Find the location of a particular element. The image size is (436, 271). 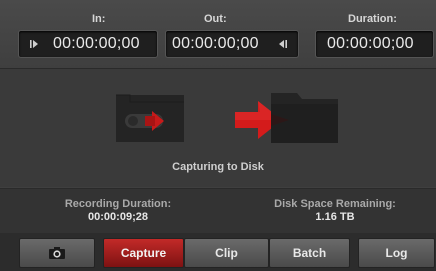

tab-clip: Clip is located at coordinates (226, 253).